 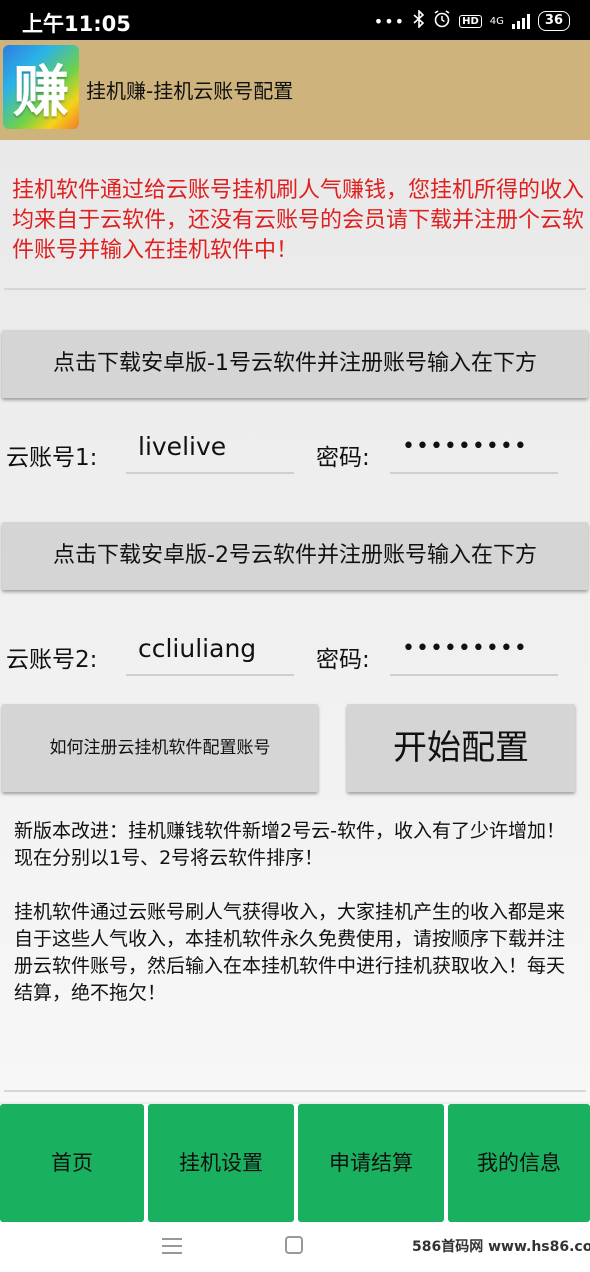 I want to click on battery-icon: 36, so click(x=553, y=21).